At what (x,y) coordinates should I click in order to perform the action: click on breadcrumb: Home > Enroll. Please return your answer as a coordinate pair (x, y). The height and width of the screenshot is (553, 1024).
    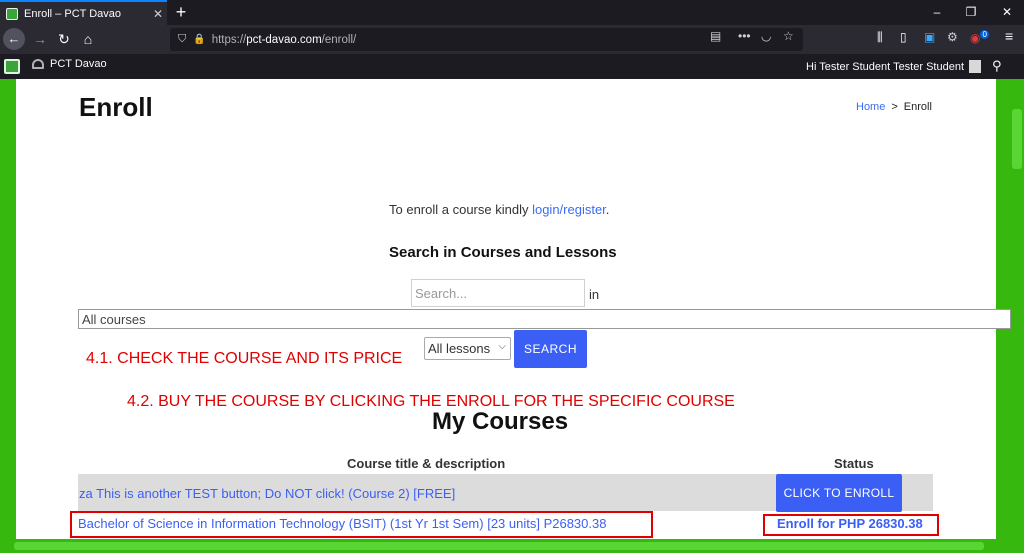
    Looking at the image, I should click on (894, 107).